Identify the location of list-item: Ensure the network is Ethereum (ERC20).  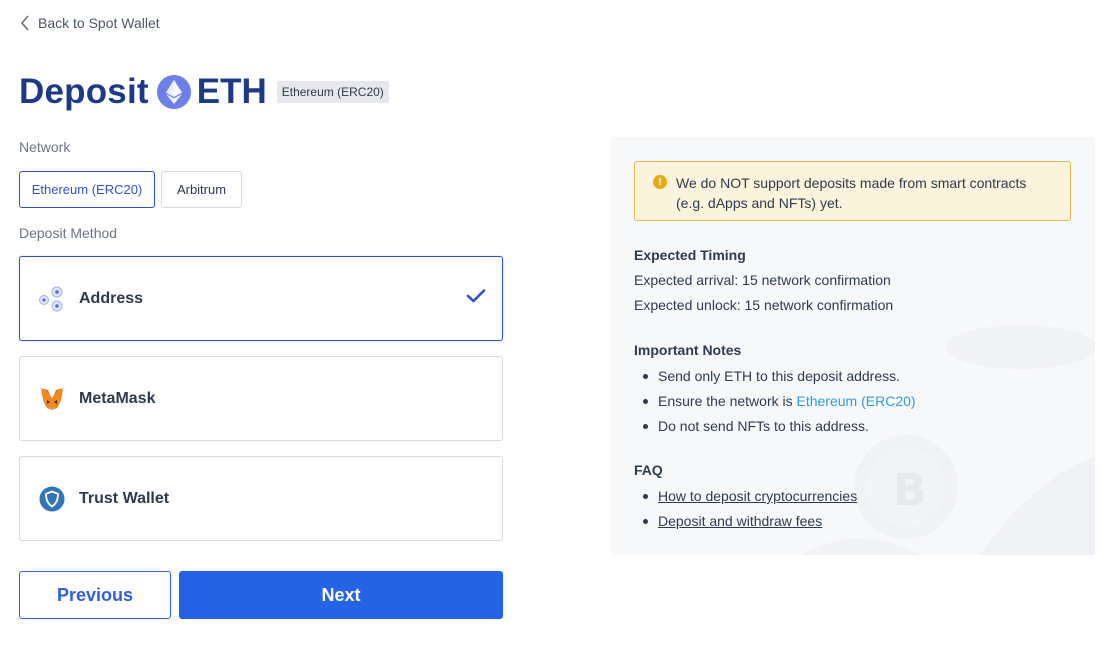
(775, 404).